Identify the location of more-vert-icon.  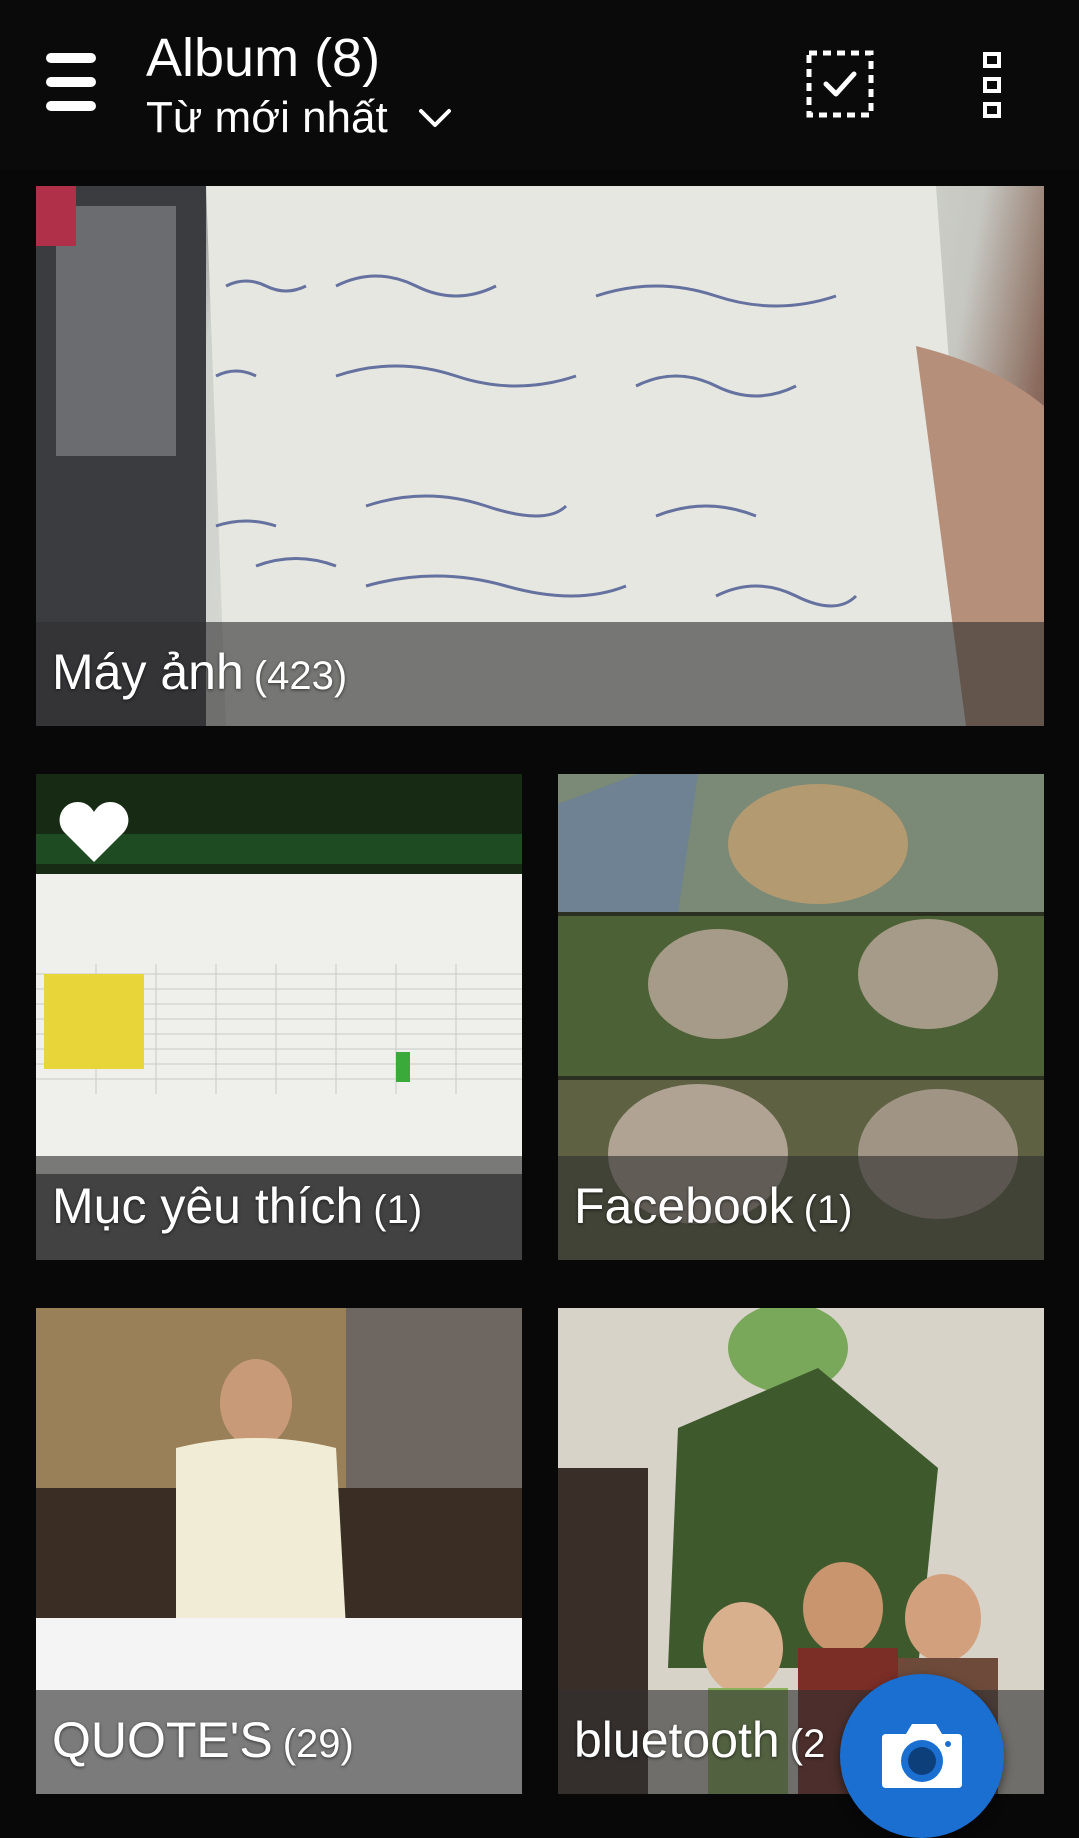
(995, 85).